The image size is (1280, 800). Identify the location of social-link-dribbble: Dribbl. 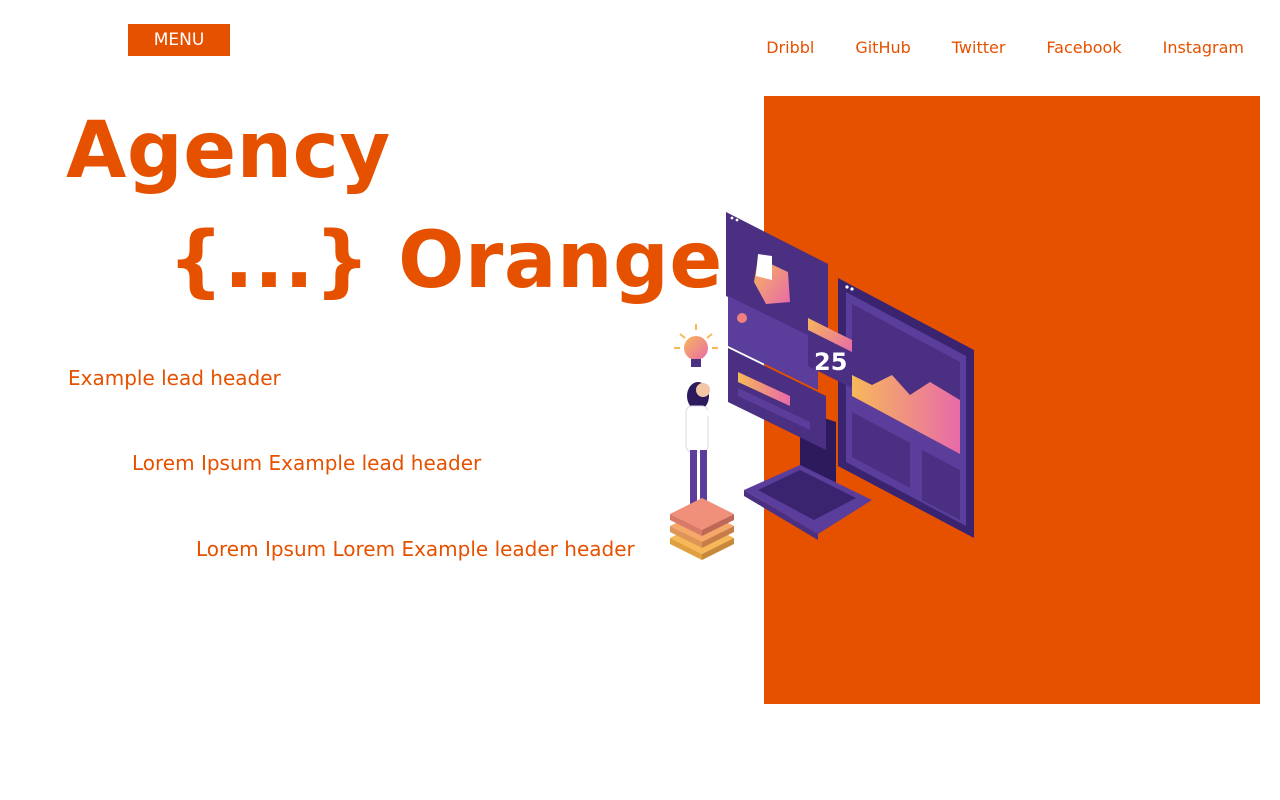
(790, 48).